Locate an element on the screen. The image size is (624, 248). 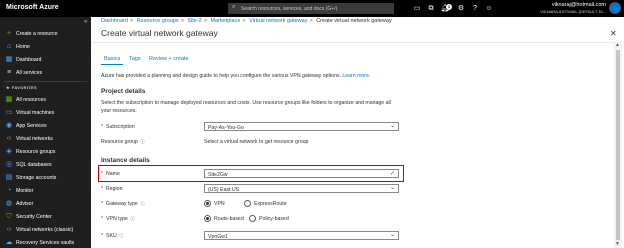
sidebar-item-storage-accounts: ▤ Storage accounts is located at coordinates (45, 178).